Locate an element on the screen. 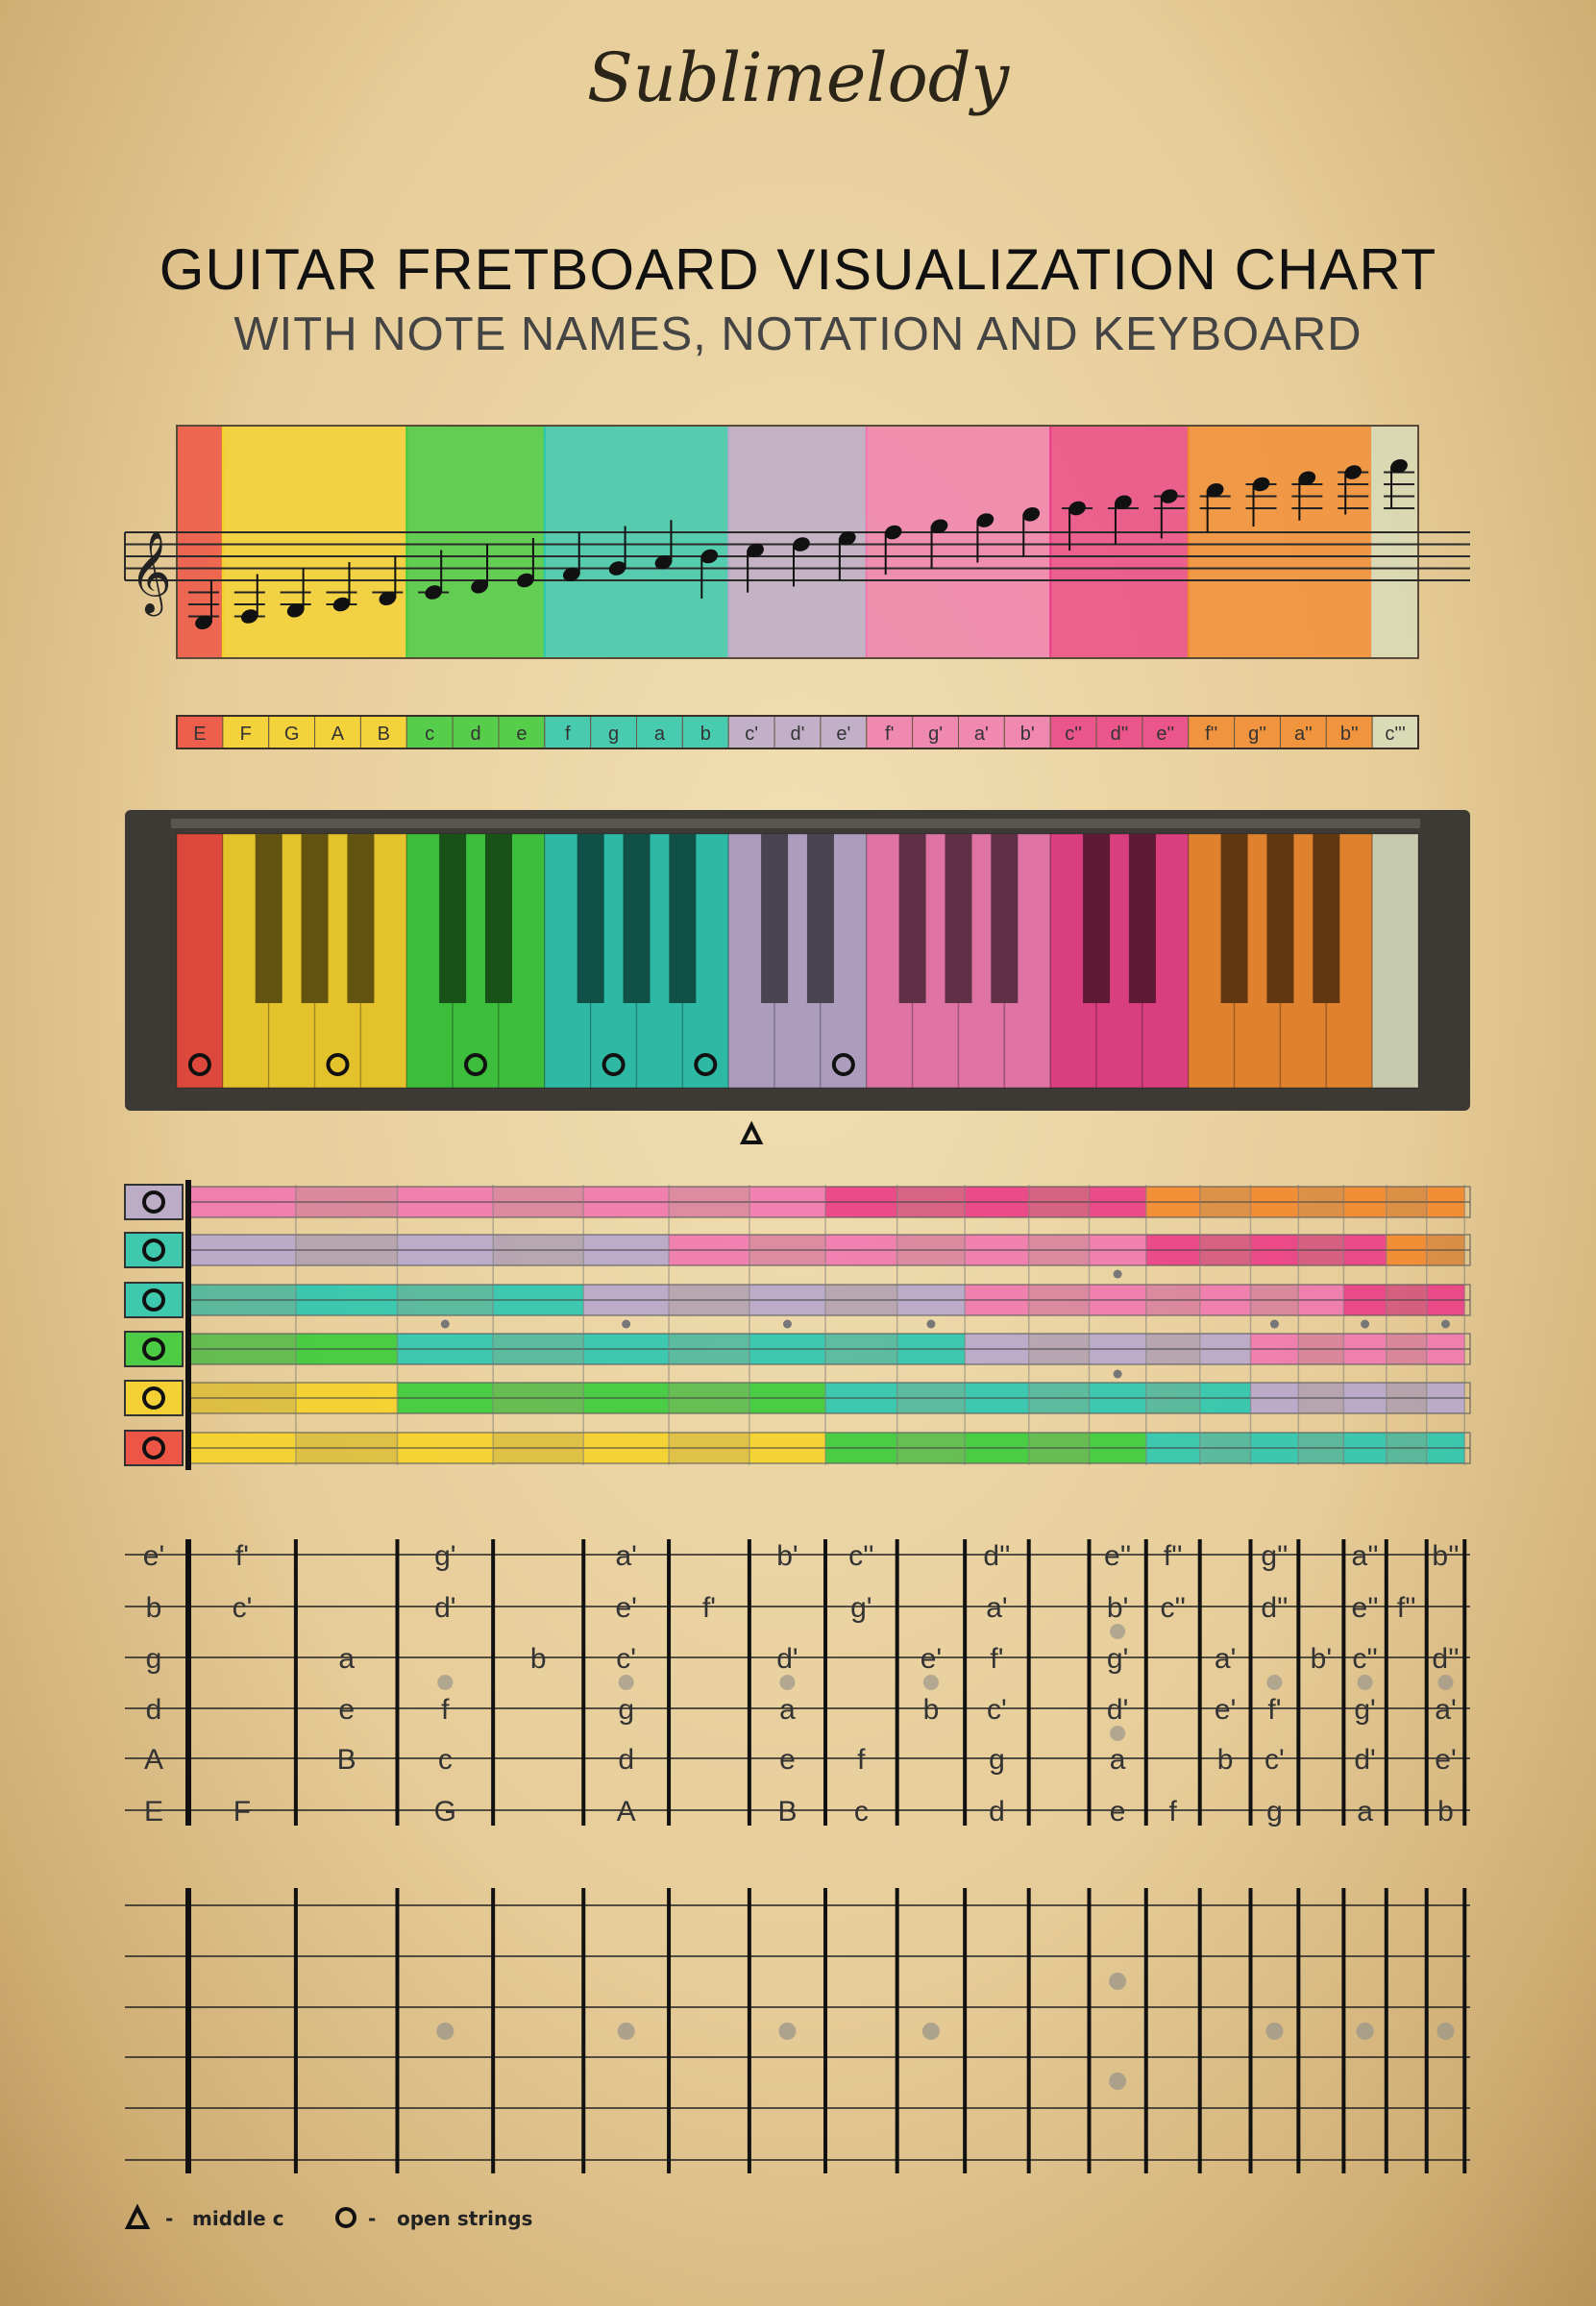  fret-note-label: G is located at coordinates (445, 1812).